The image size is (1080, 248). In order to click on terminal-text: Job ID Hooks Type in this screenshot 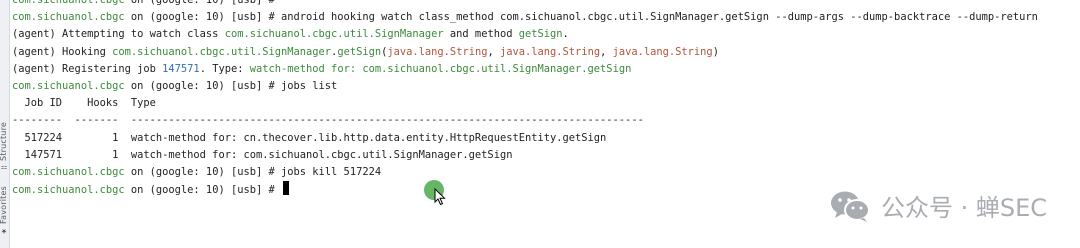, I will do `click(84, 103)`.